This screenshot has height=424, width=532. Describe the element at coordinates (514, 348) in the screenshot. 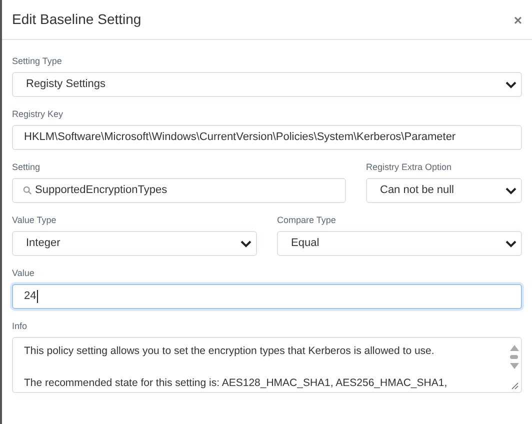

I see `scroll-up-icon` at that location.